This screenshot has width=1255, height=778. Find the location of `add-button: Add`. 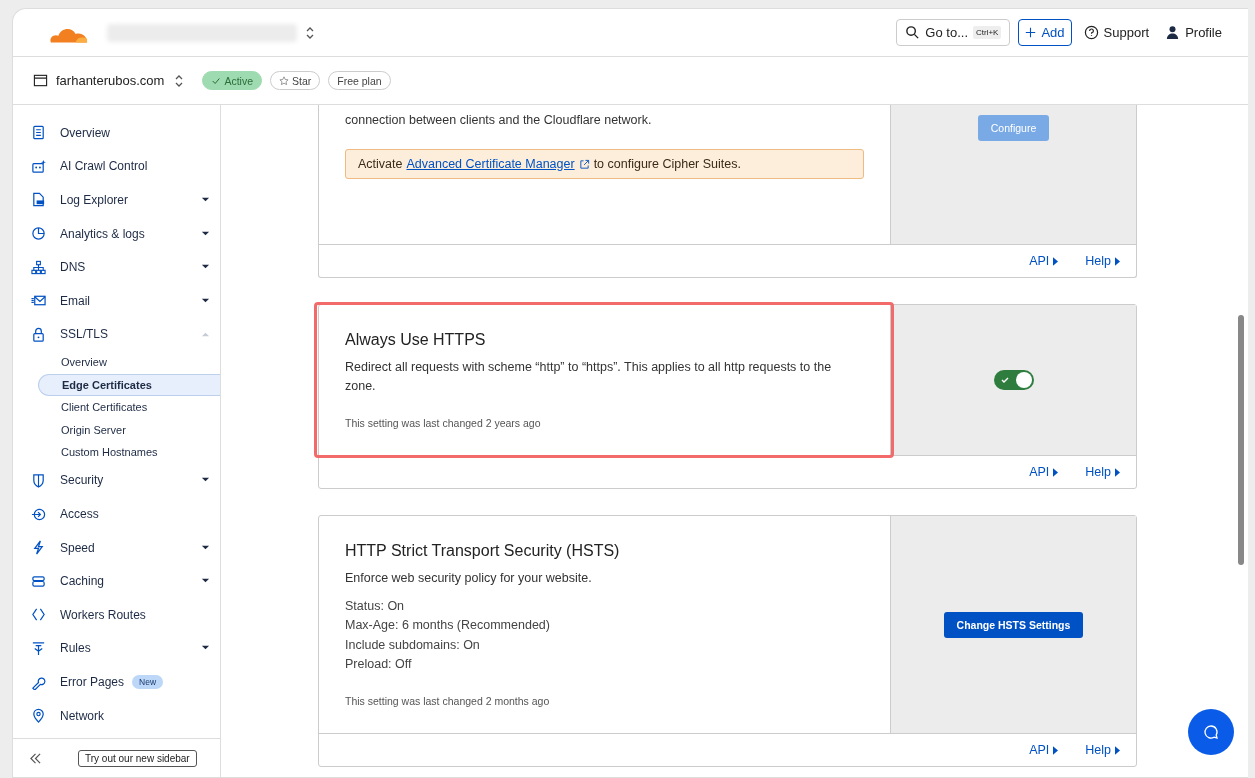

add-button: Add is located at coordinates (1045, 32).